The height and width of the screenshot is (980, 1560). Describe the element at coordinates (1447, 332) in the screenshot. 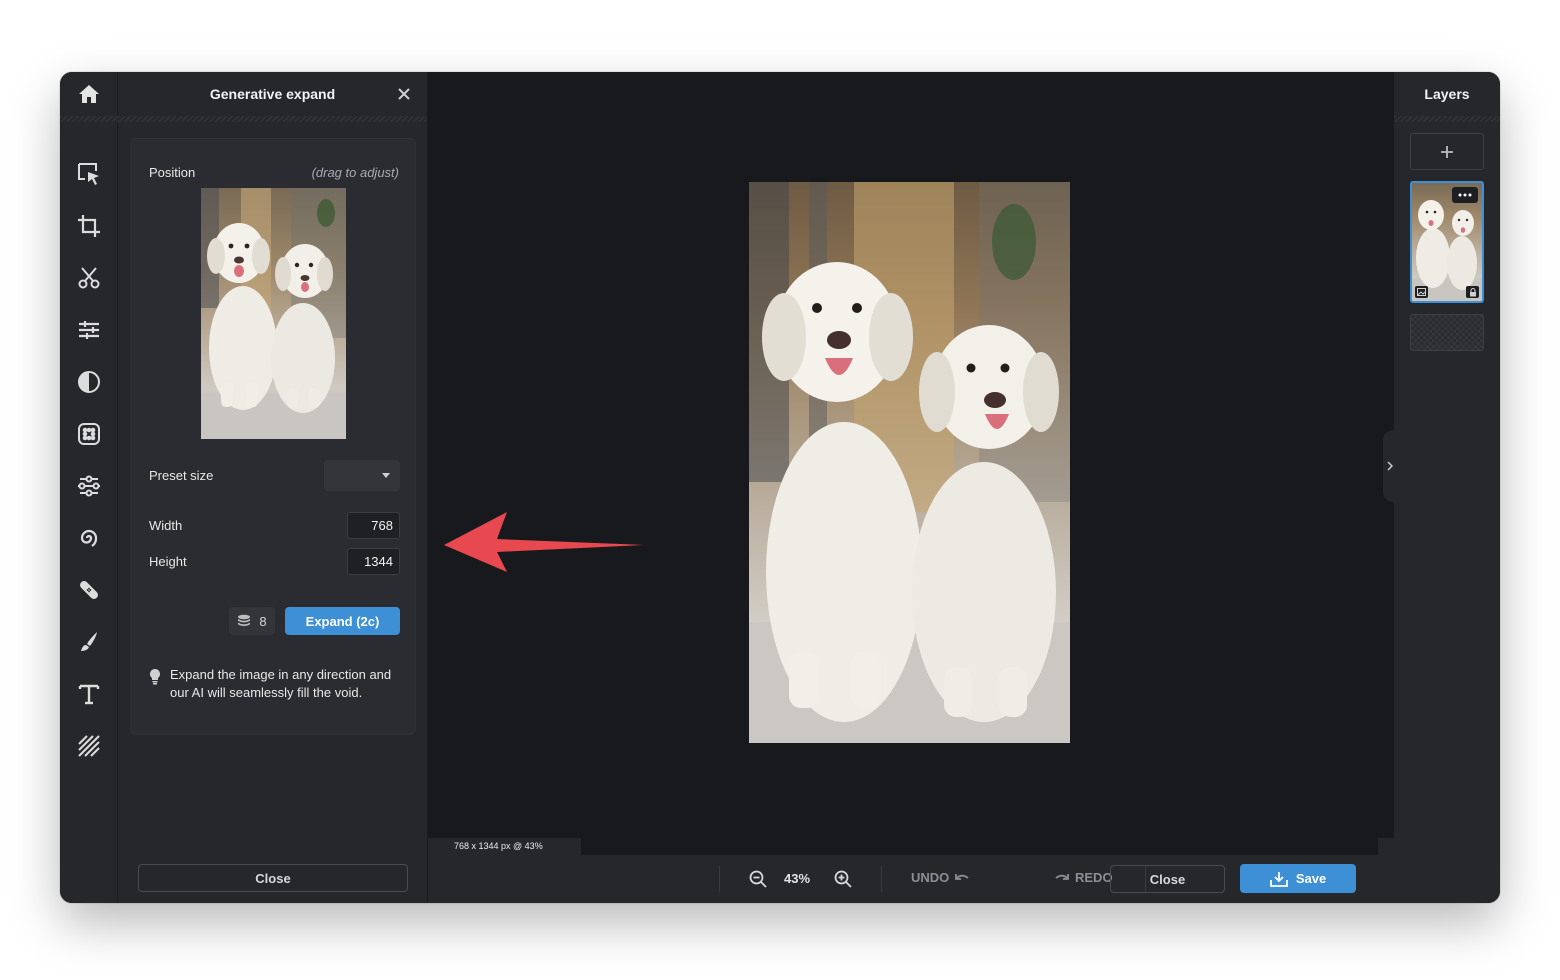

I see `empty-layer-slot` at that location.